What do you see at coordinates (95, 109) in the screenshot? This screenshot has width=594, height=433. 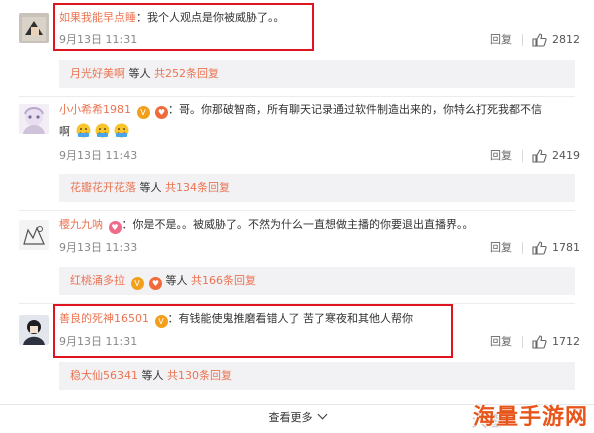 I see `username-link: 小小希希1981` at bounding box center [95, 109].